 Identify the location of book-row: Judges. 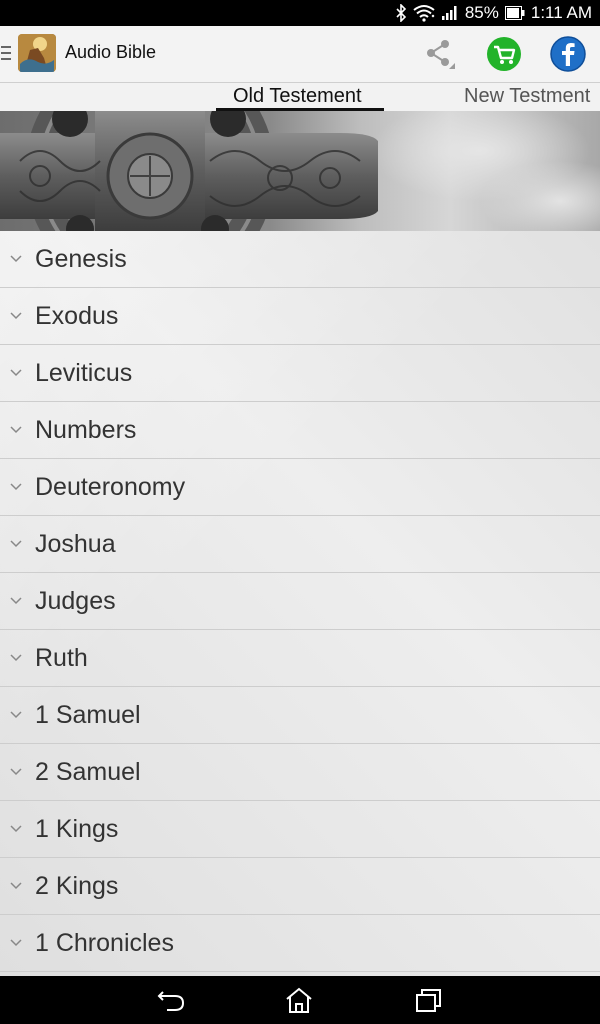
(300, 601).